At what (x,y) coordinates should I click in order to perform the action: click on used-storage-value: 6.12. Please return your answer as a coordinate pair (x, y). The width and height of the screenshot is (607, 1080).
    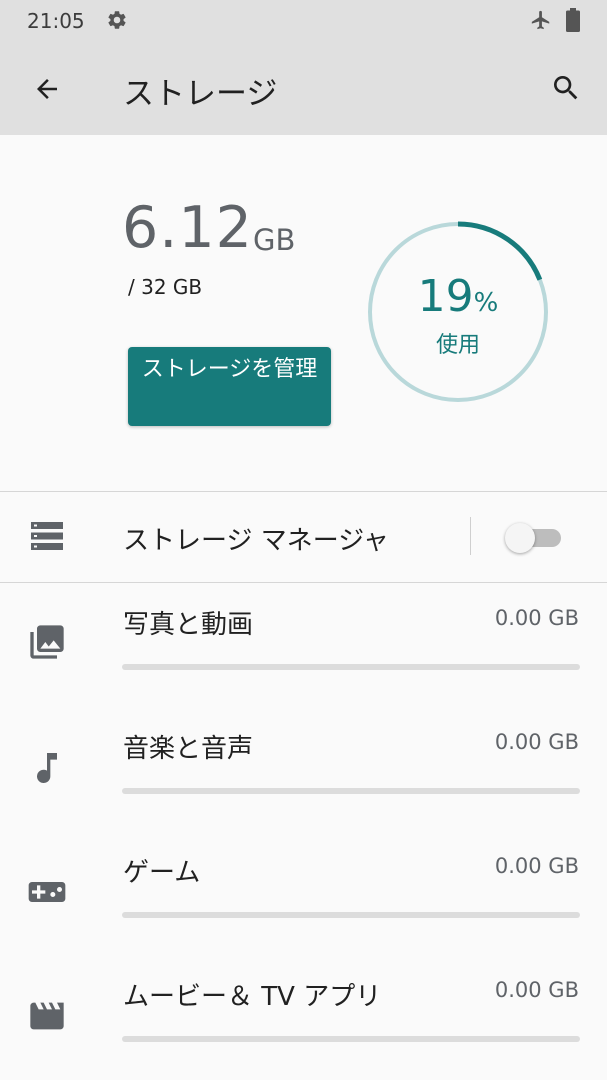
    Looking at the image, I should click on (187, 228).